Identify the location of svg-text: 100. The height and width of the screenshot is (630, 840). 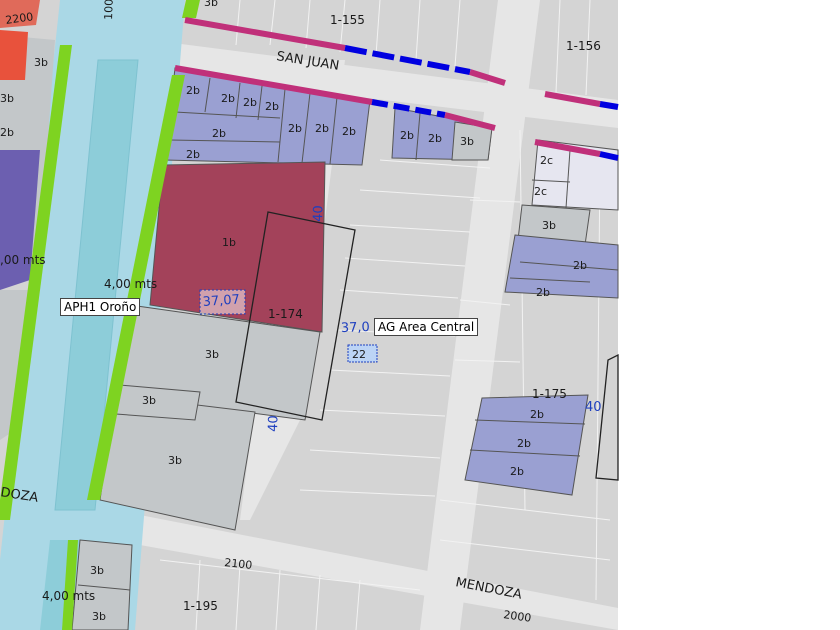
(109, 10).